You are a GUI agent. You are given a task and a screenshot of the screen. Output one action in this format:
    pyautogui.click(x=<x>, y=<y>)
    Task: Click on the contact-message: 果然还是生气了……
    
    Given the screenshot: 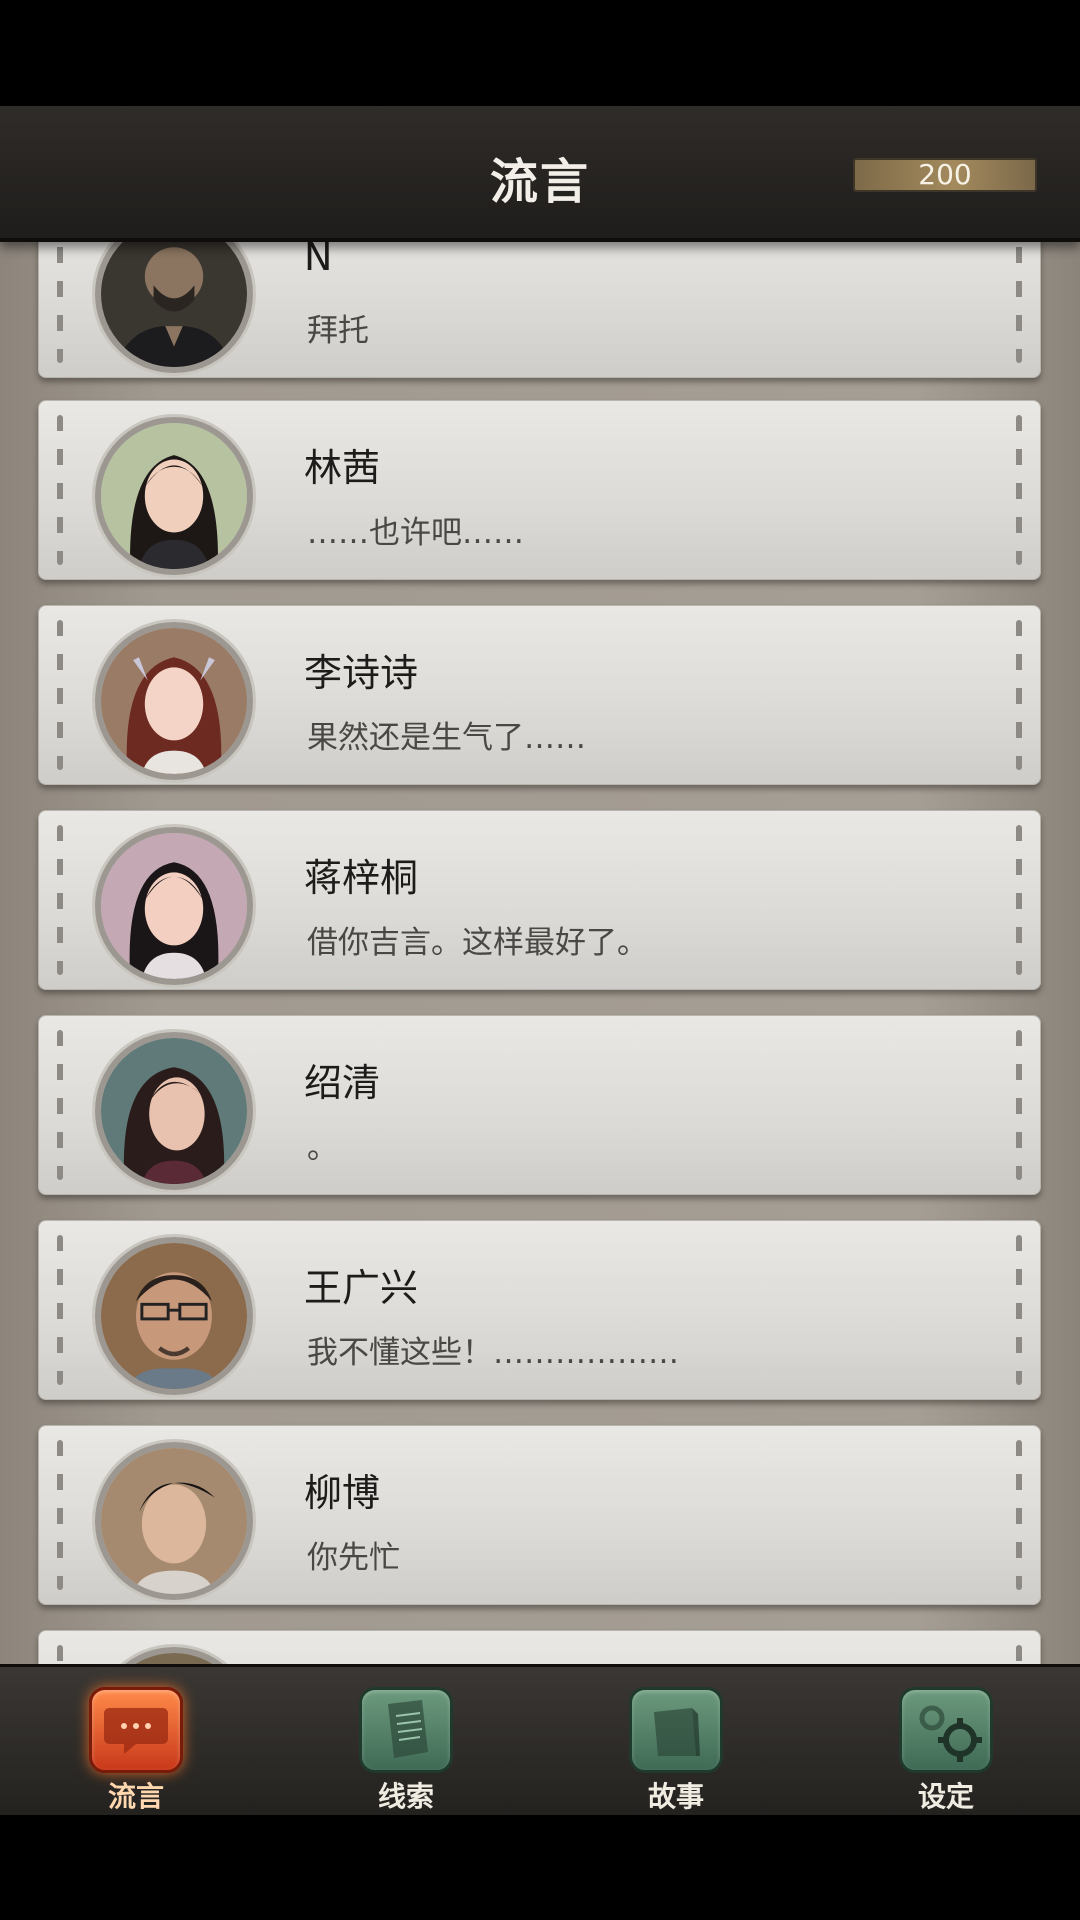 What is the action you would take?
    pyautogui.click(x=446, y=738)
    